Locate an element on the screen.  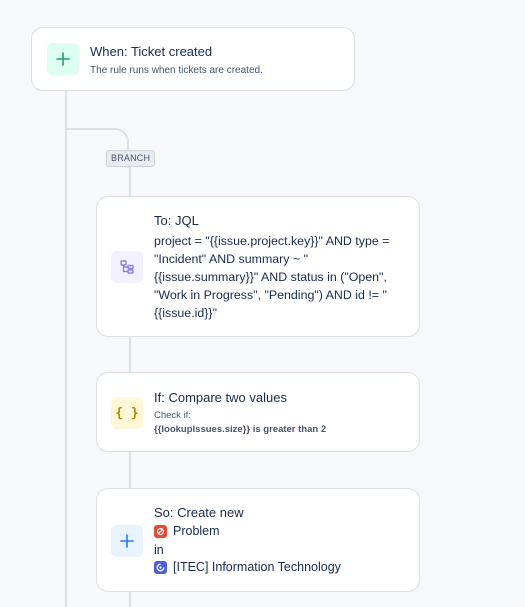
curly-braces-icon: { } is located at coordinates (127, 413).